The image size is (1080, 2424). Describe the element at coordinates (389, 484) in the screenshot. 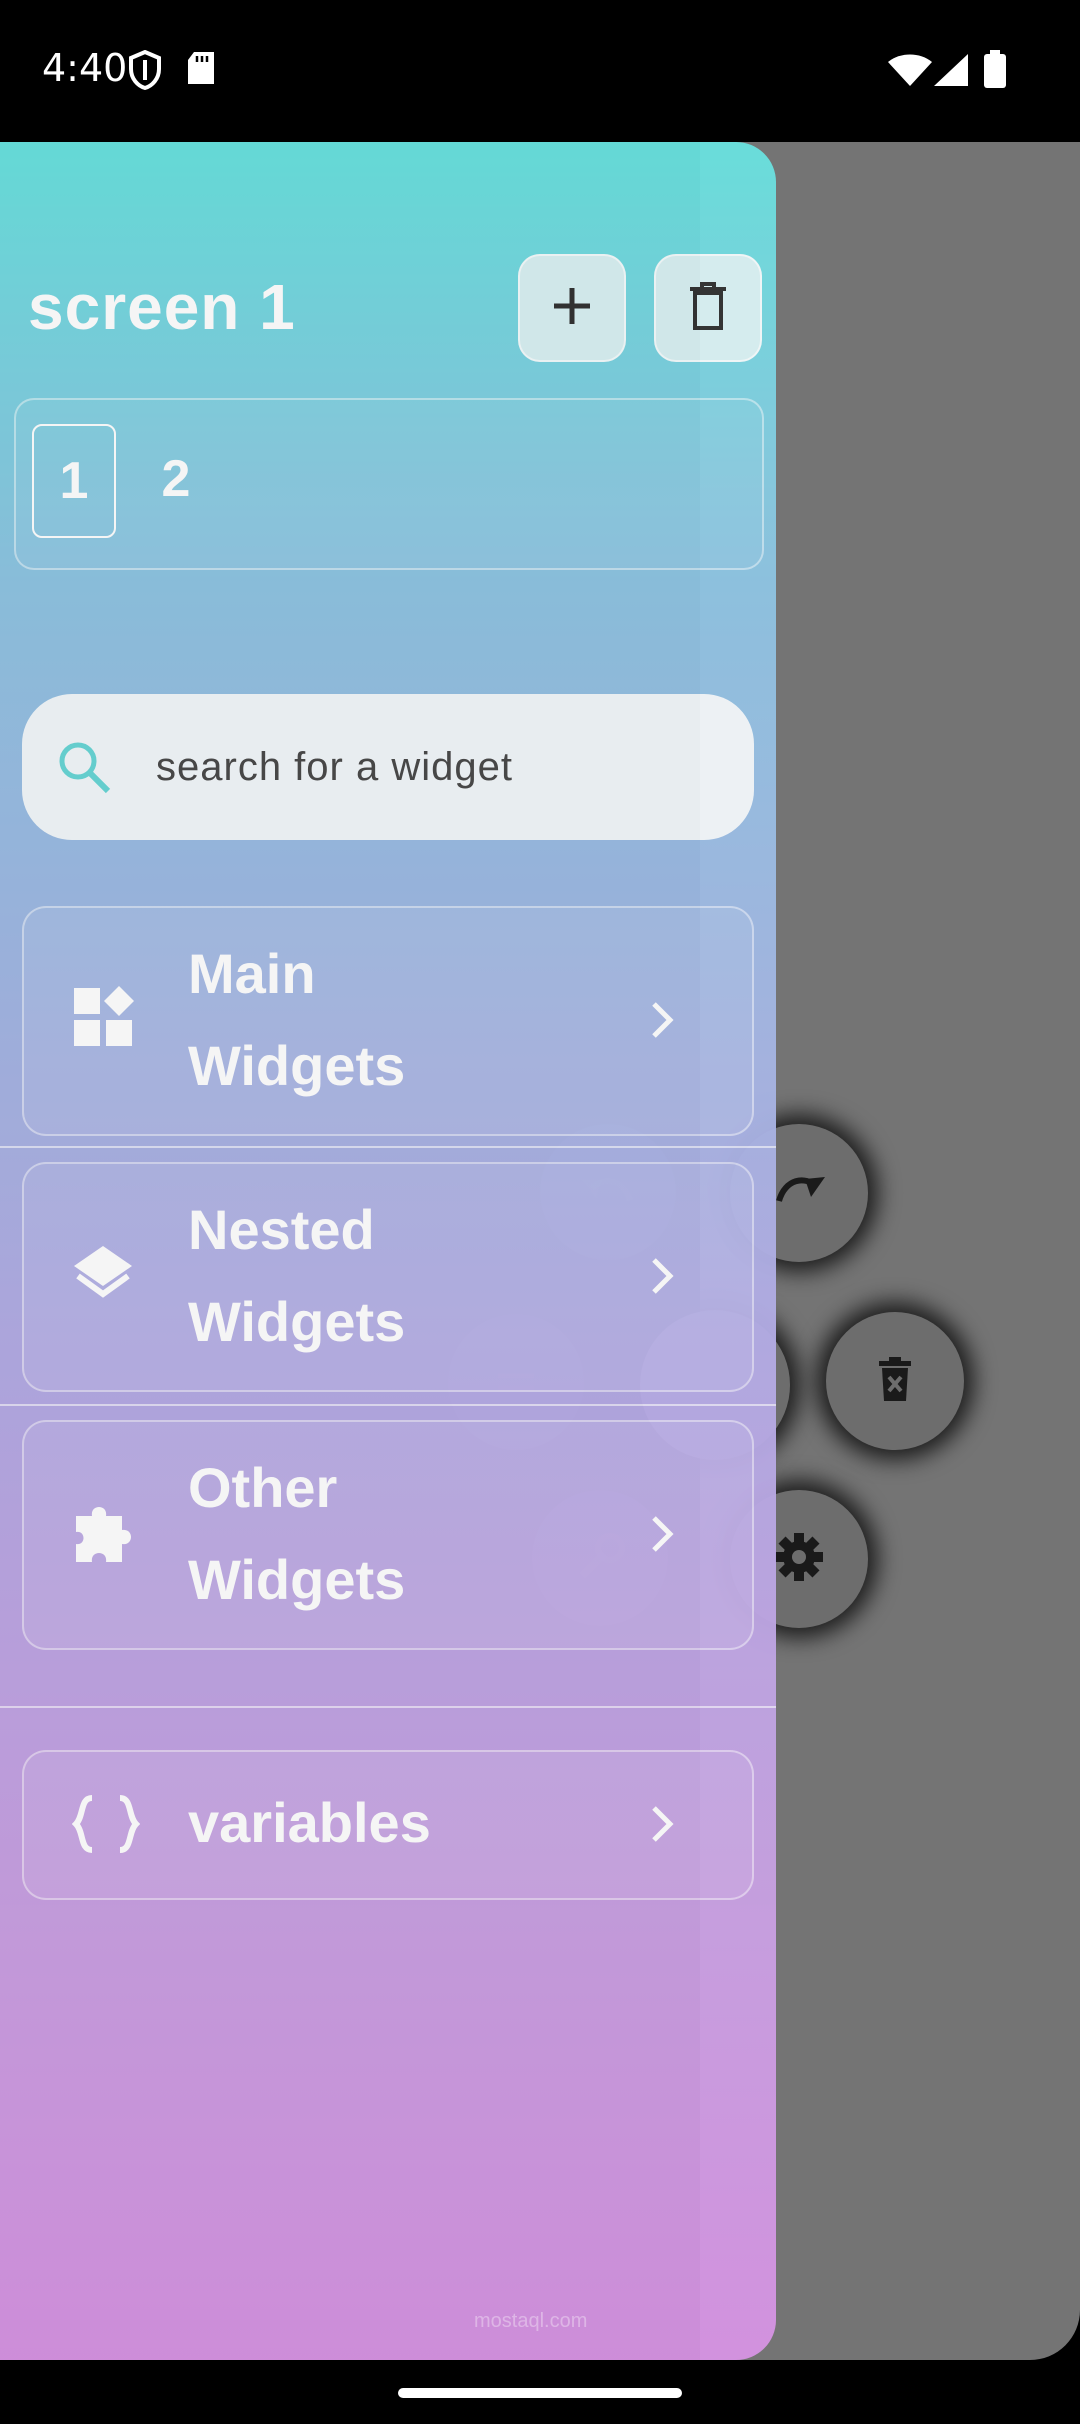

I see `page-selector: 1 2` at that location.